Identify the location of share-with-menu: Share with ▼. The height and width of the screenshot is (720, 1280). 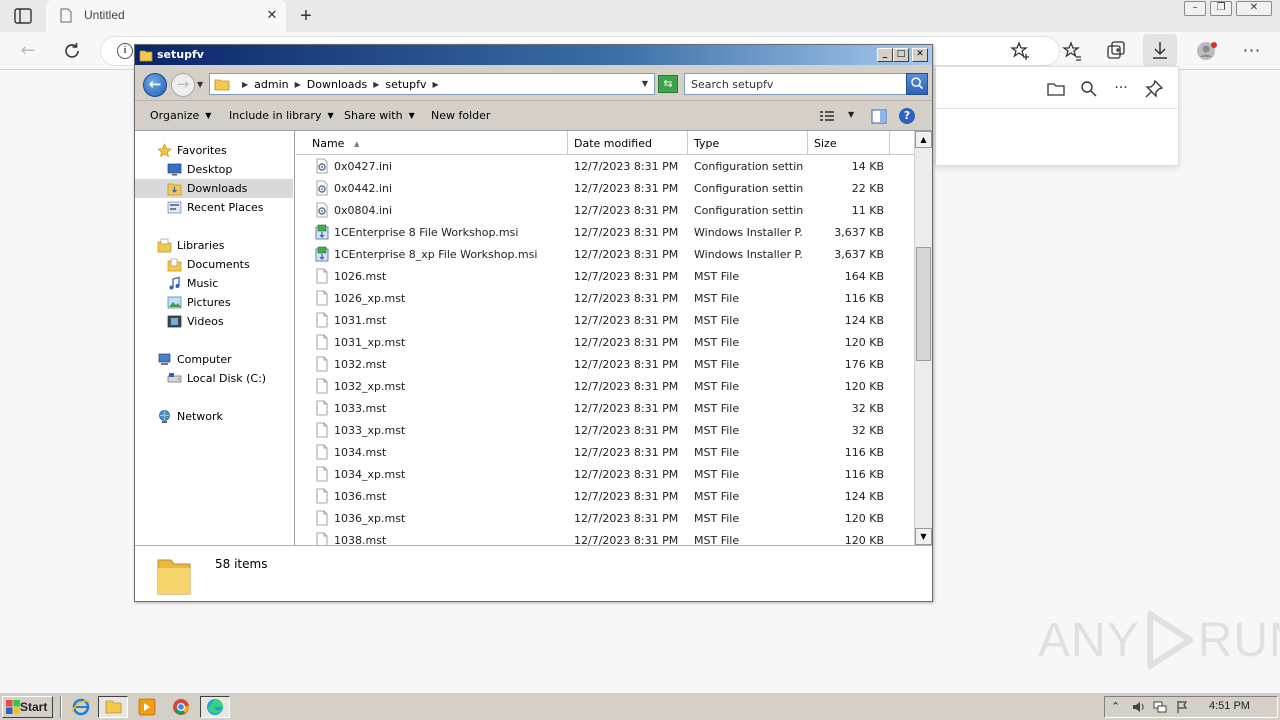
(379, 115).